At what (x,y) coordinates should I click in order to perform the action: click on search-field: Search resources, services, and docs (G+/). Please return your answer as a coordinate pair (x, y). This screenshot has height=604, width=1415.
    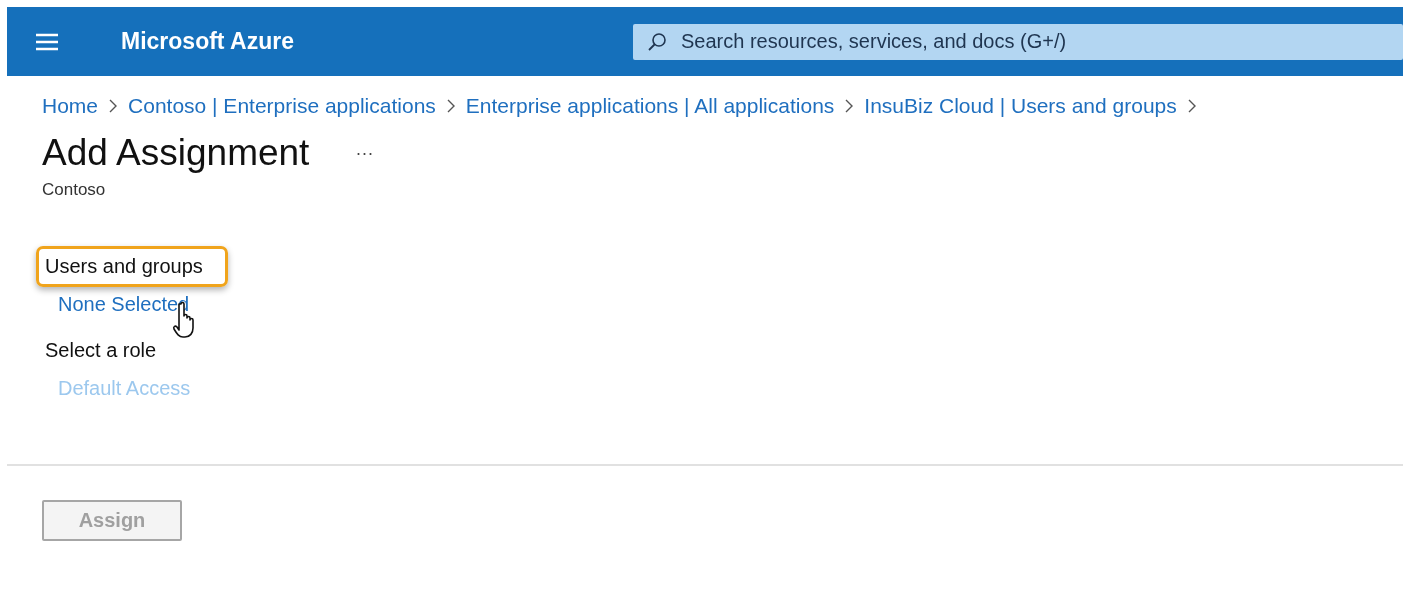
    Looking at the image, I should click on (1018, 41).